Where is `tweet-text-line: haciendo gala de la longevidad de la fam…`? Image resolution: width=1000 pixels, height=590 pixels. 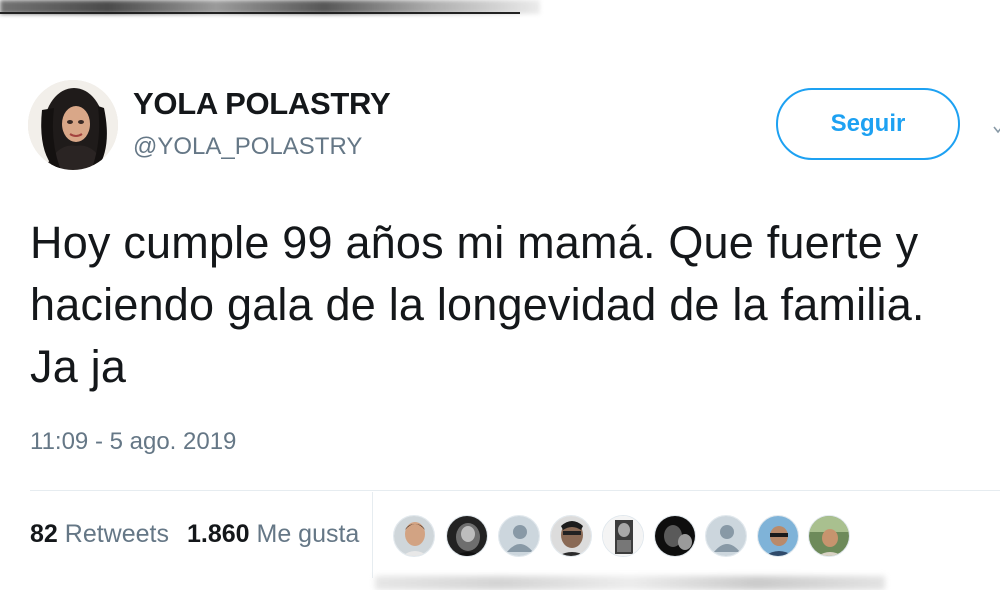
tweet-text-line: haciendo gala de la longevidad de la fam… is located at coordinates (477, 304).